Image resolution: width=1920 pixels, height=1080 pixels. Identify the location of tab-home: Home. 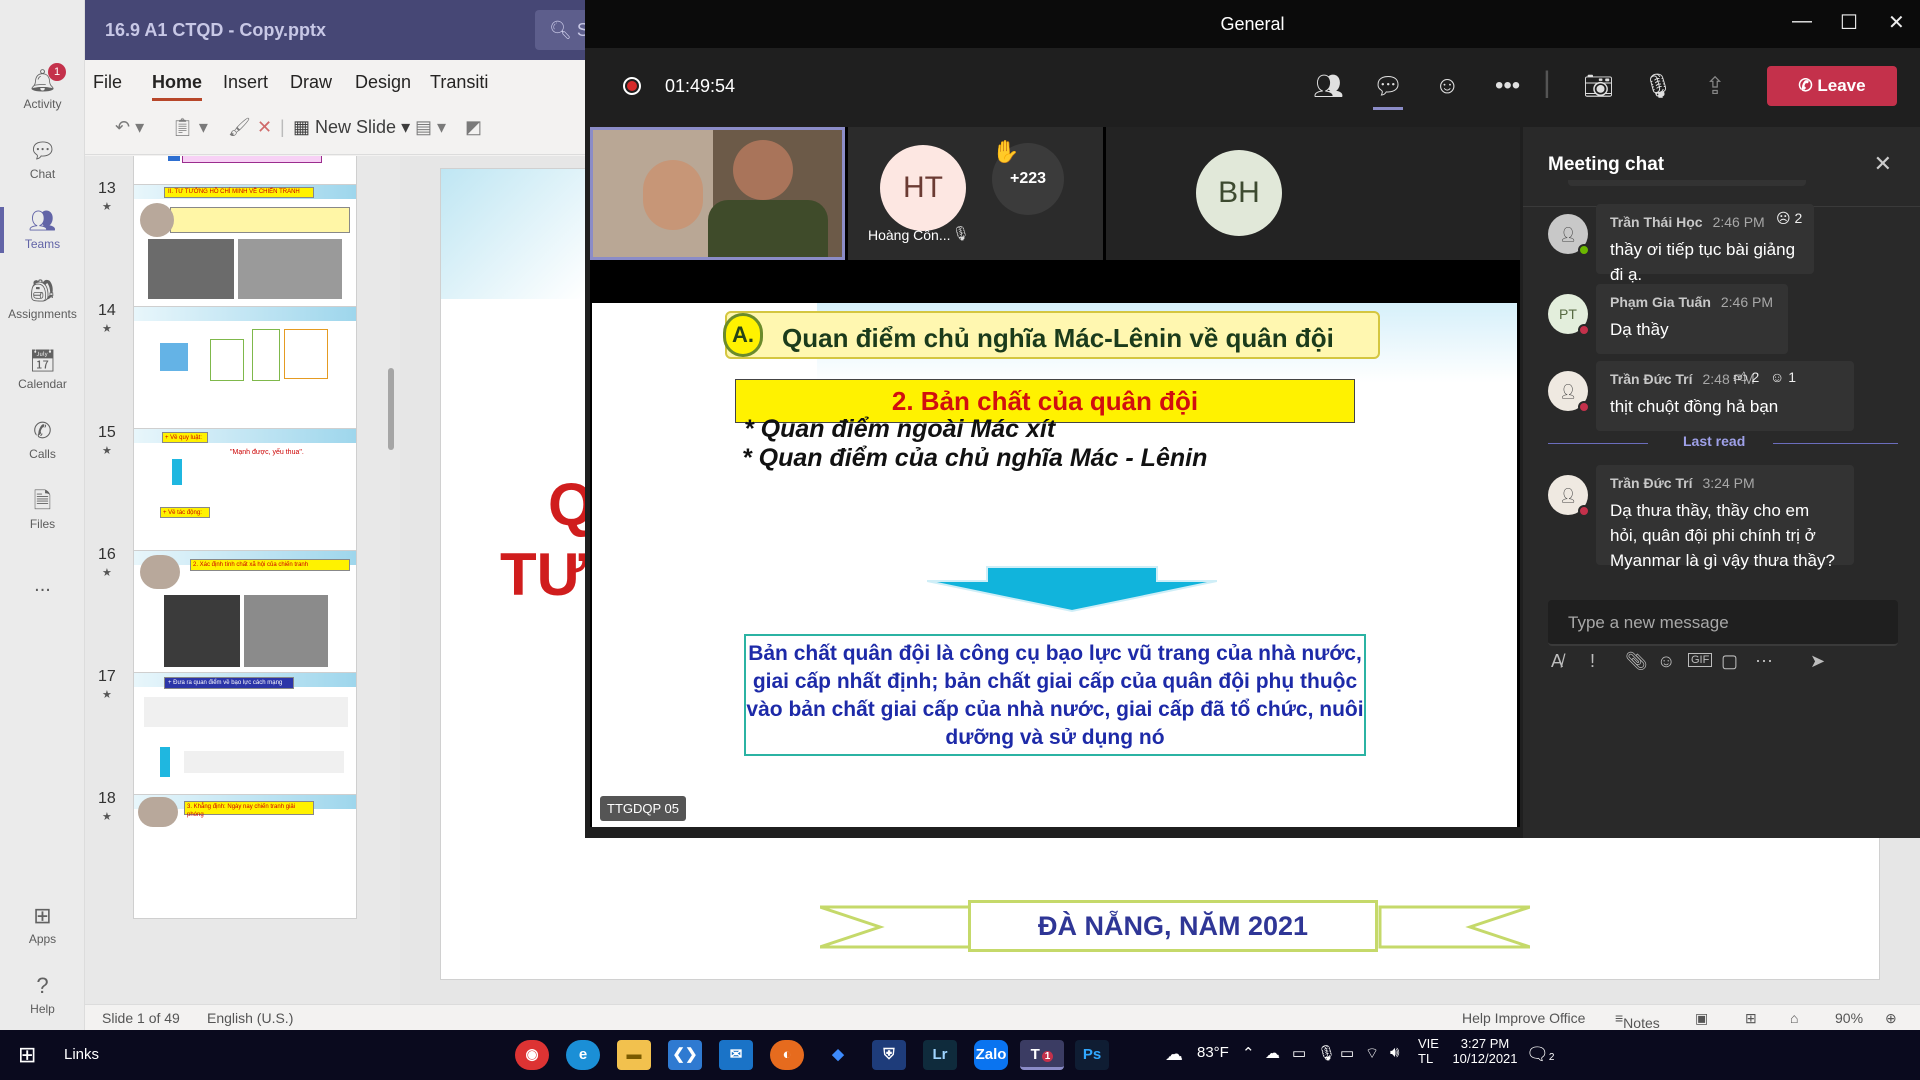
(177, 86).